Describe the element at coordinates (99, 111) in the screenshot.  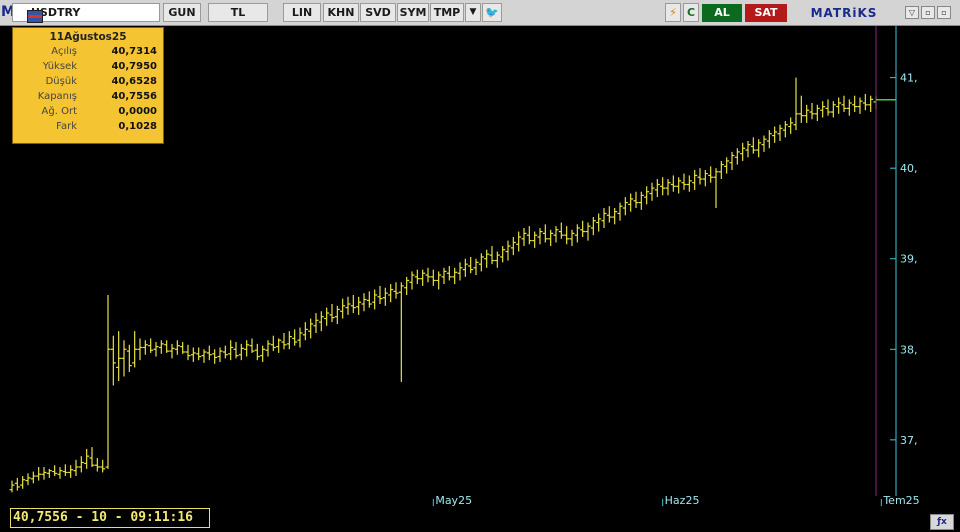
I see `info-row: Ağ. Ort 0,0000` at that location.